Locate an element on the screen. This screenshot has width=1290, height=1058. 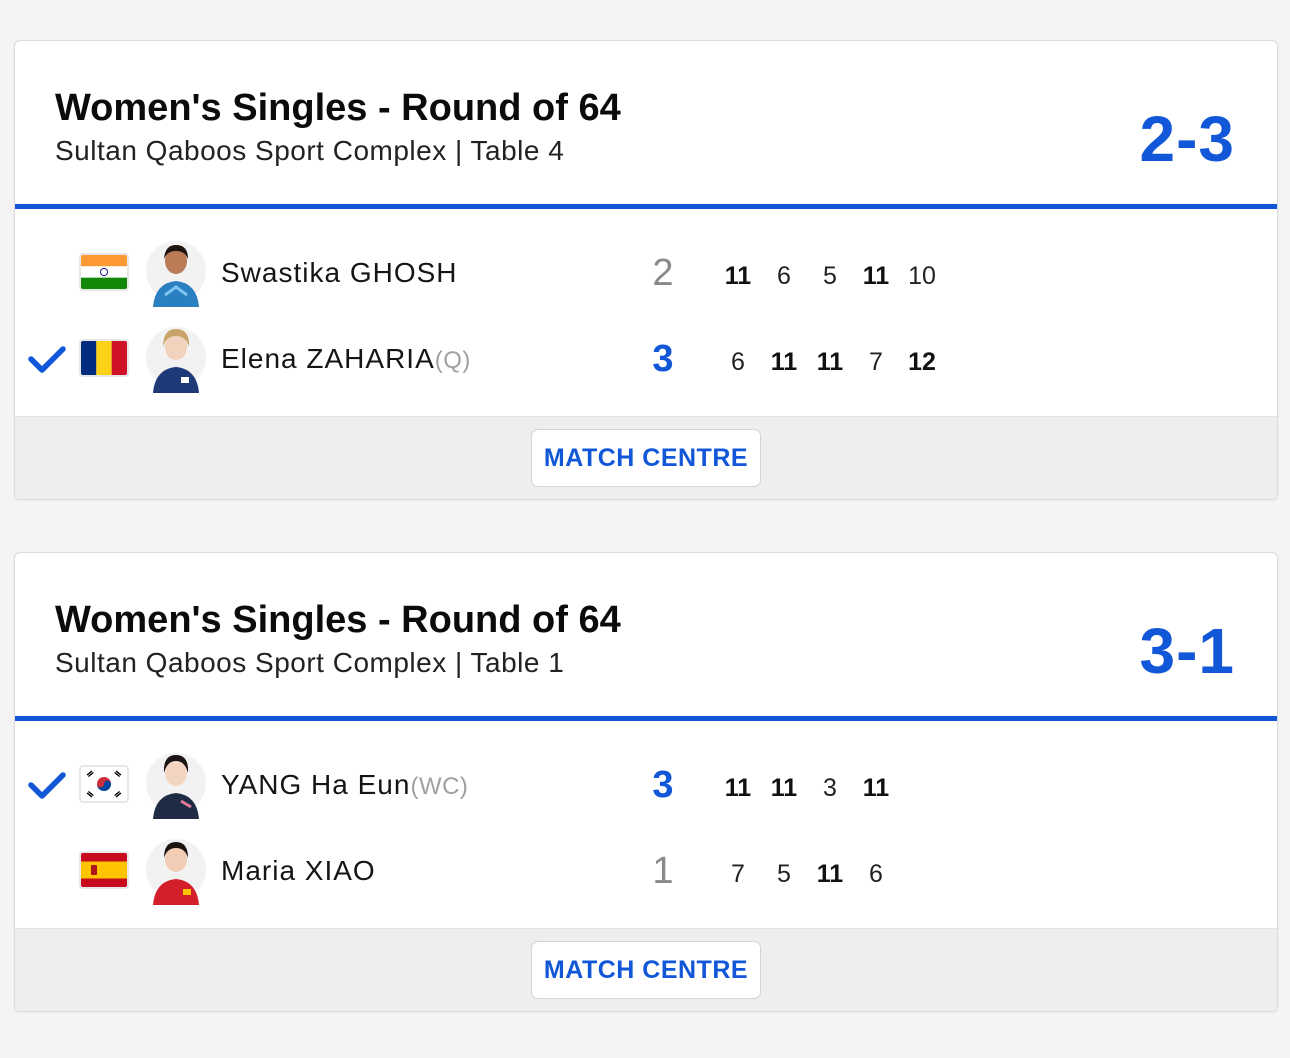
match-score: 2-3 is located at coordinates (1187, 139).